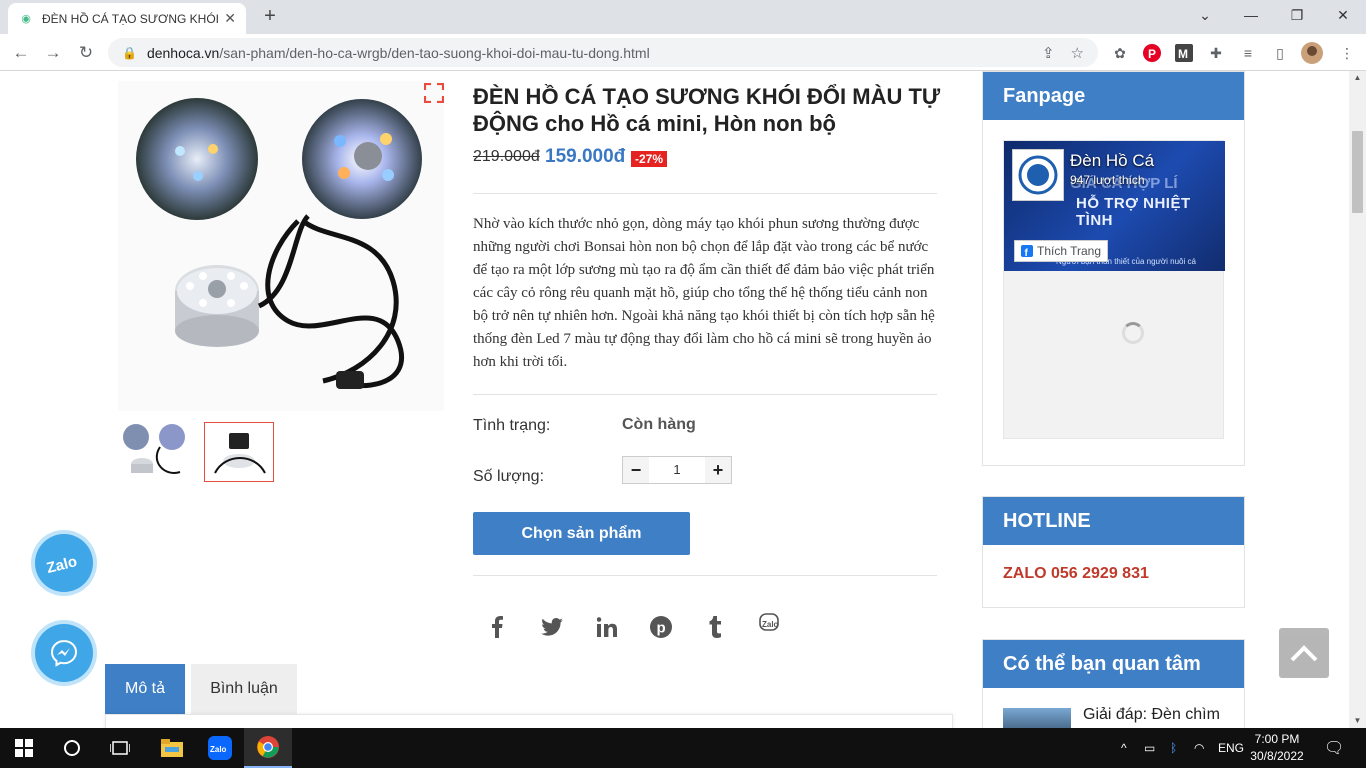 Image resolution: width=1366 pixels, height=768 pixels. What do you see at coordinates (636, 470) in the screenshot?
I see `decrease-button: −` at bounding box center [636, 470].